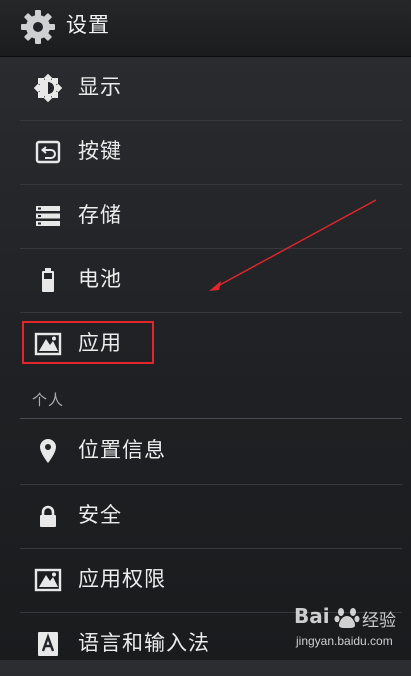 Image resolution: width=411 pixels, height=676 pixels. What do you see at coordinates (38, 27) in the screenshot?
I see `gear-icon` at bounding box center [38, 27].